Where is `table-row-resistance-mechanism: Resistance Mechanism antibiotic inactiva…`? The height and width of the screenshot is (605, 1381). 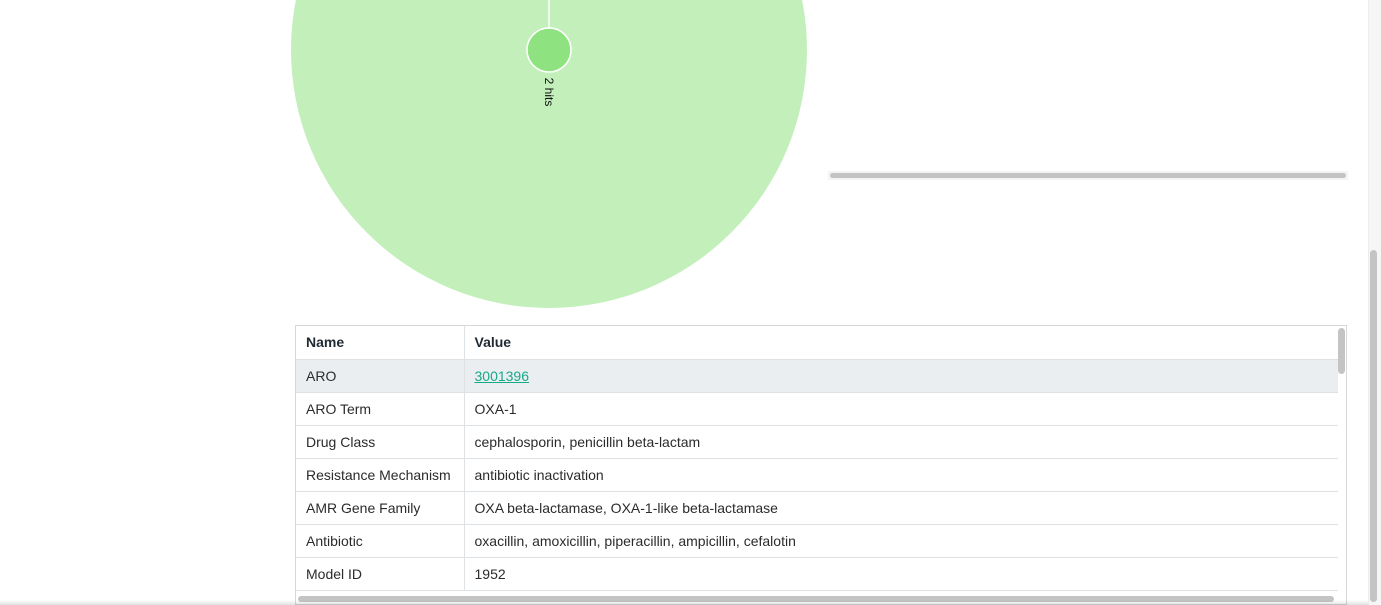
table-row-resistance-mechanism: Resistance Mechanism antibiotic inactiva… is located at coordinates (817, 475).